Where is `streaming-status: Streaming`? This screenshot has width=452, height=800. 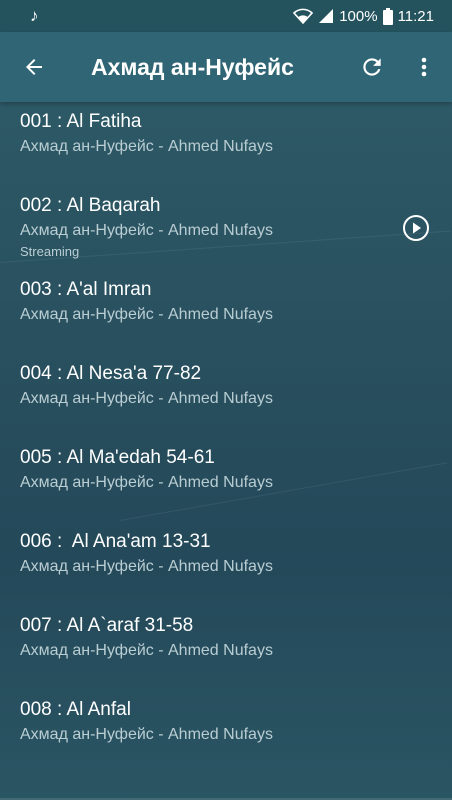 streaming-status: Streaming is located at coordinates (50, 251).